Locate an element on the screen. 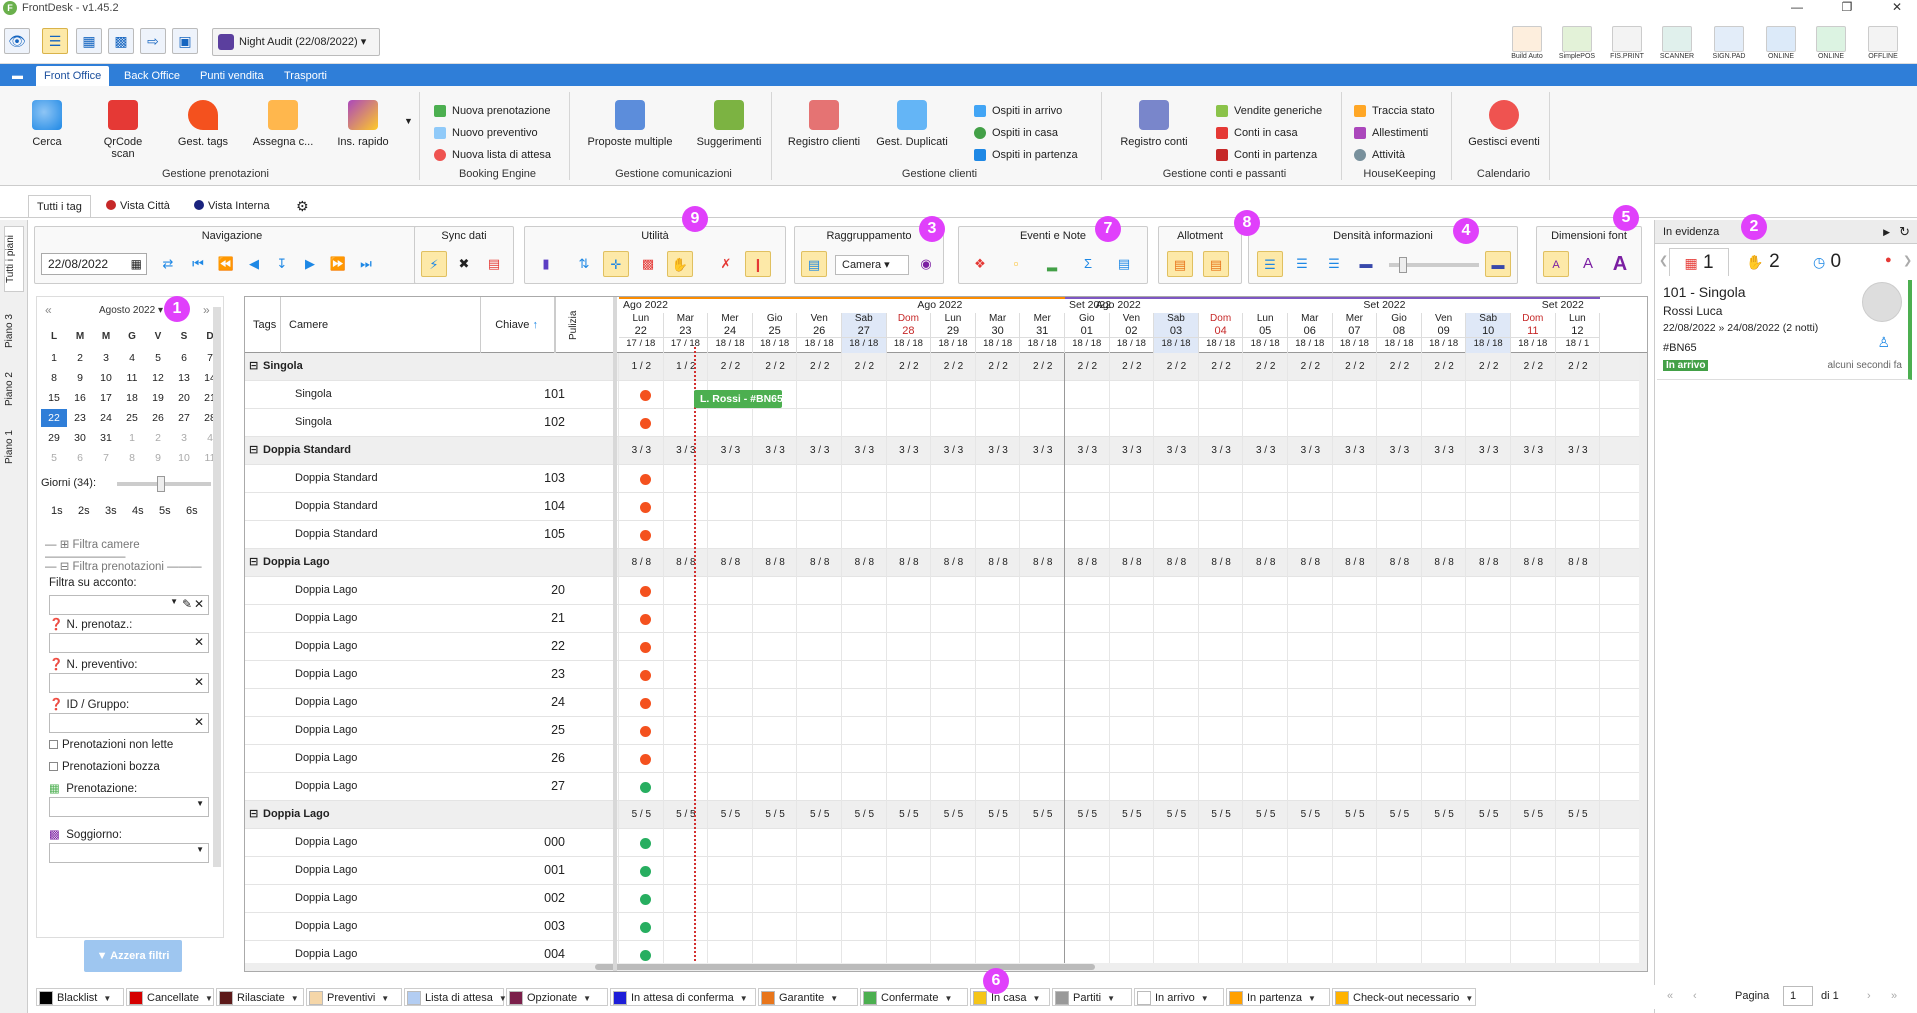 This screenshot has width=1917, height=1013. gest-duplicati-button: Gest. Duplicati is located at coordinates (912, 126).